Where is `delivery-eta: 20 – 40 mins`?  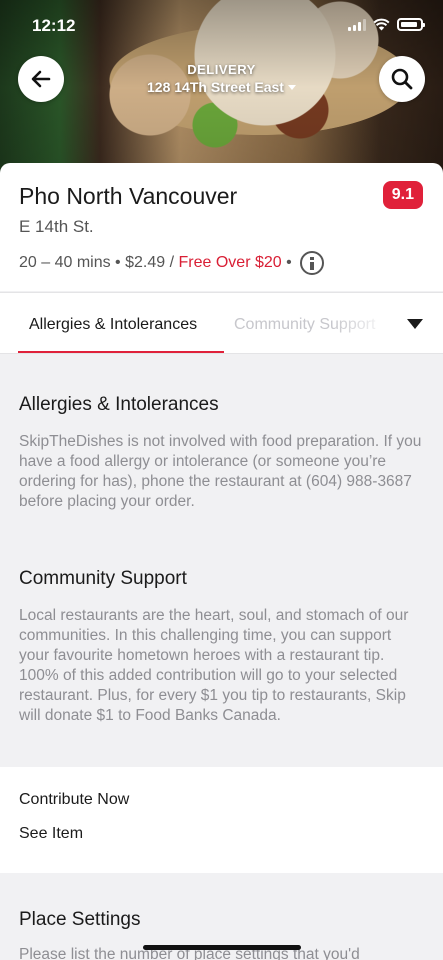
delivery-eta: 20 – 40 mins is located at coordinates (65, 262).